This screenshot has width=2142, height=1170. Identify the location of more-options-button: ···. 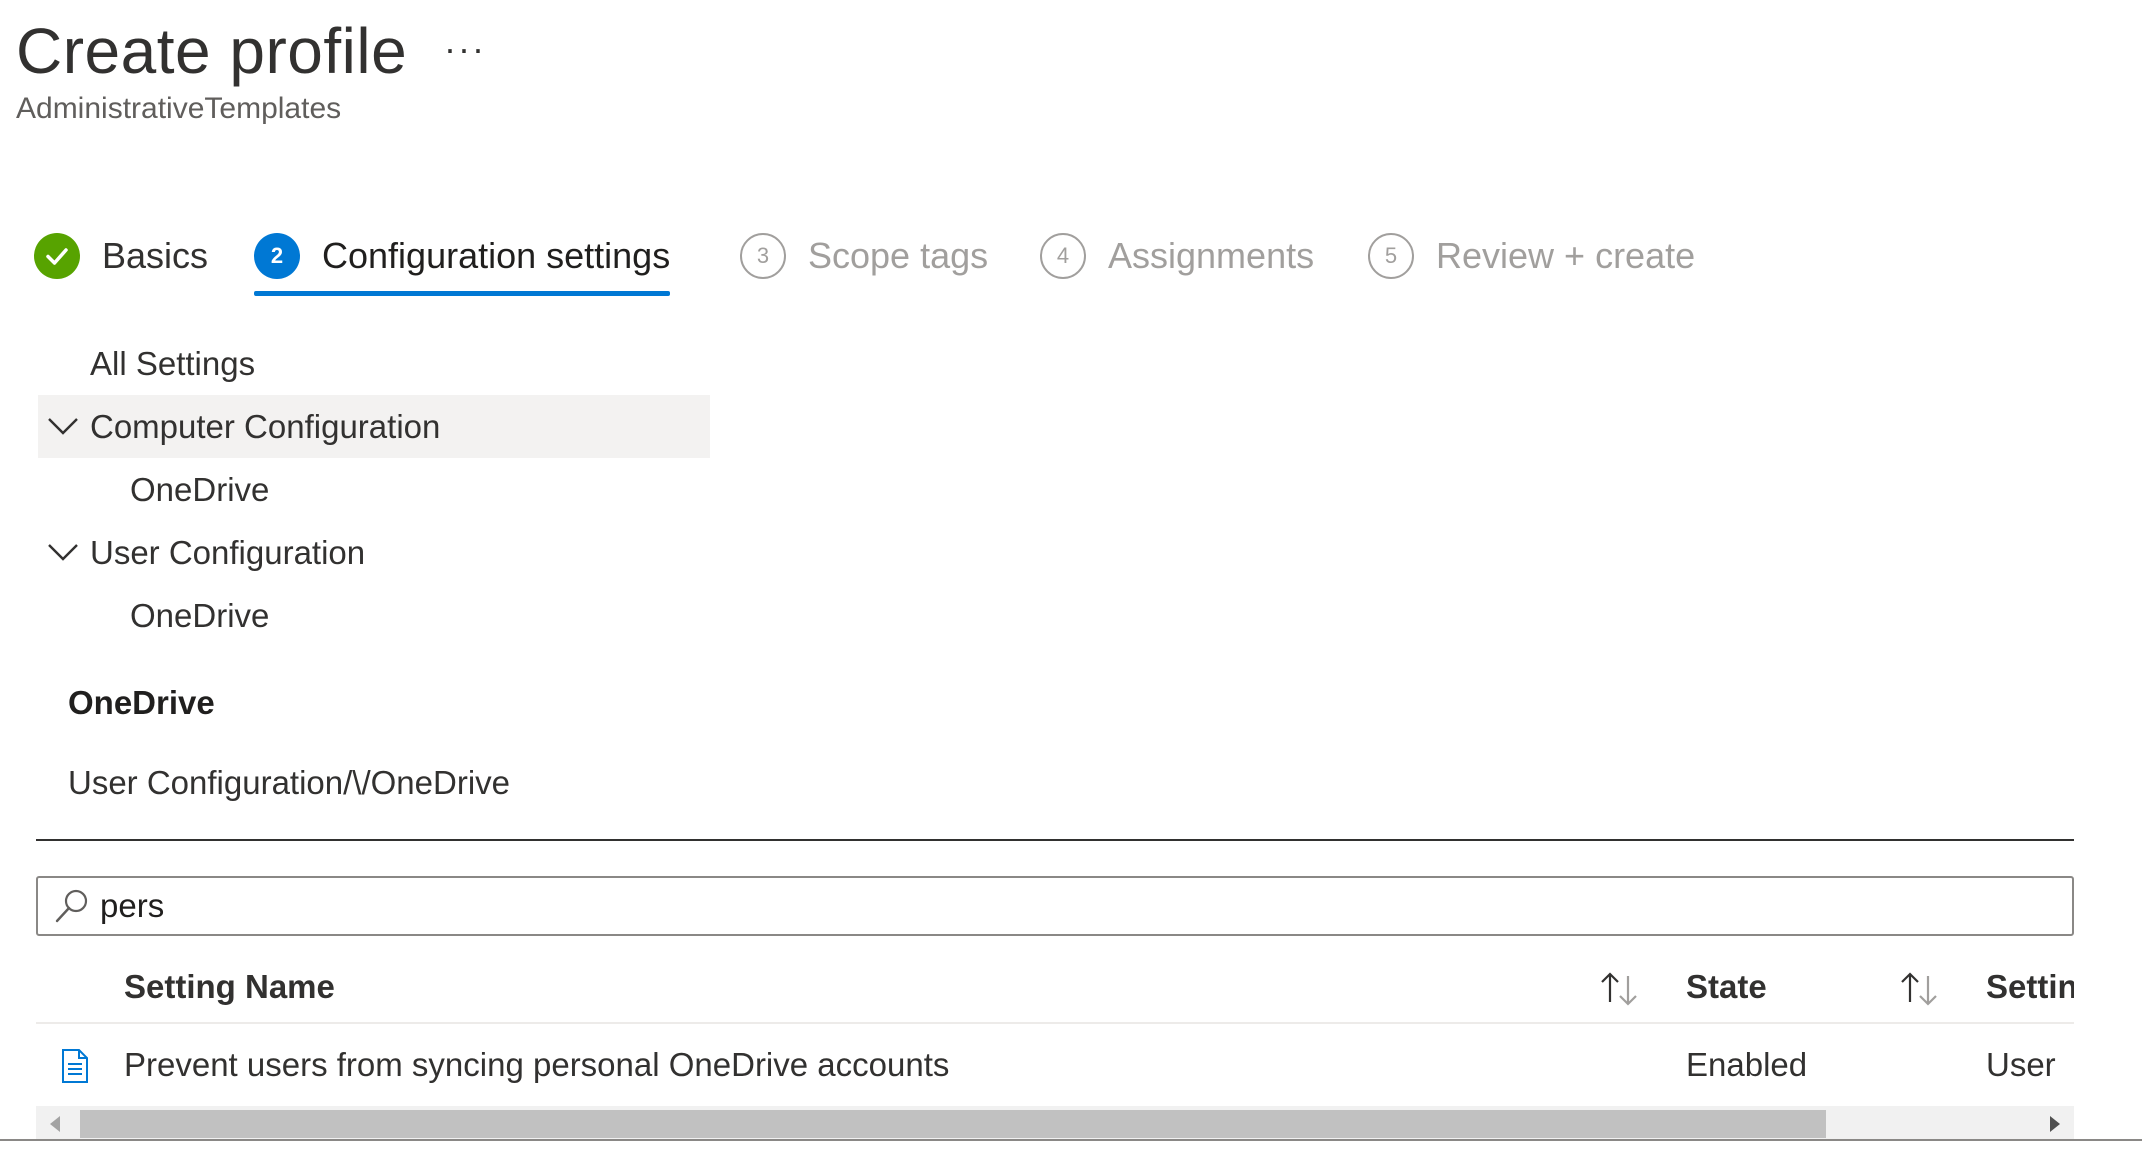
(465, 49).